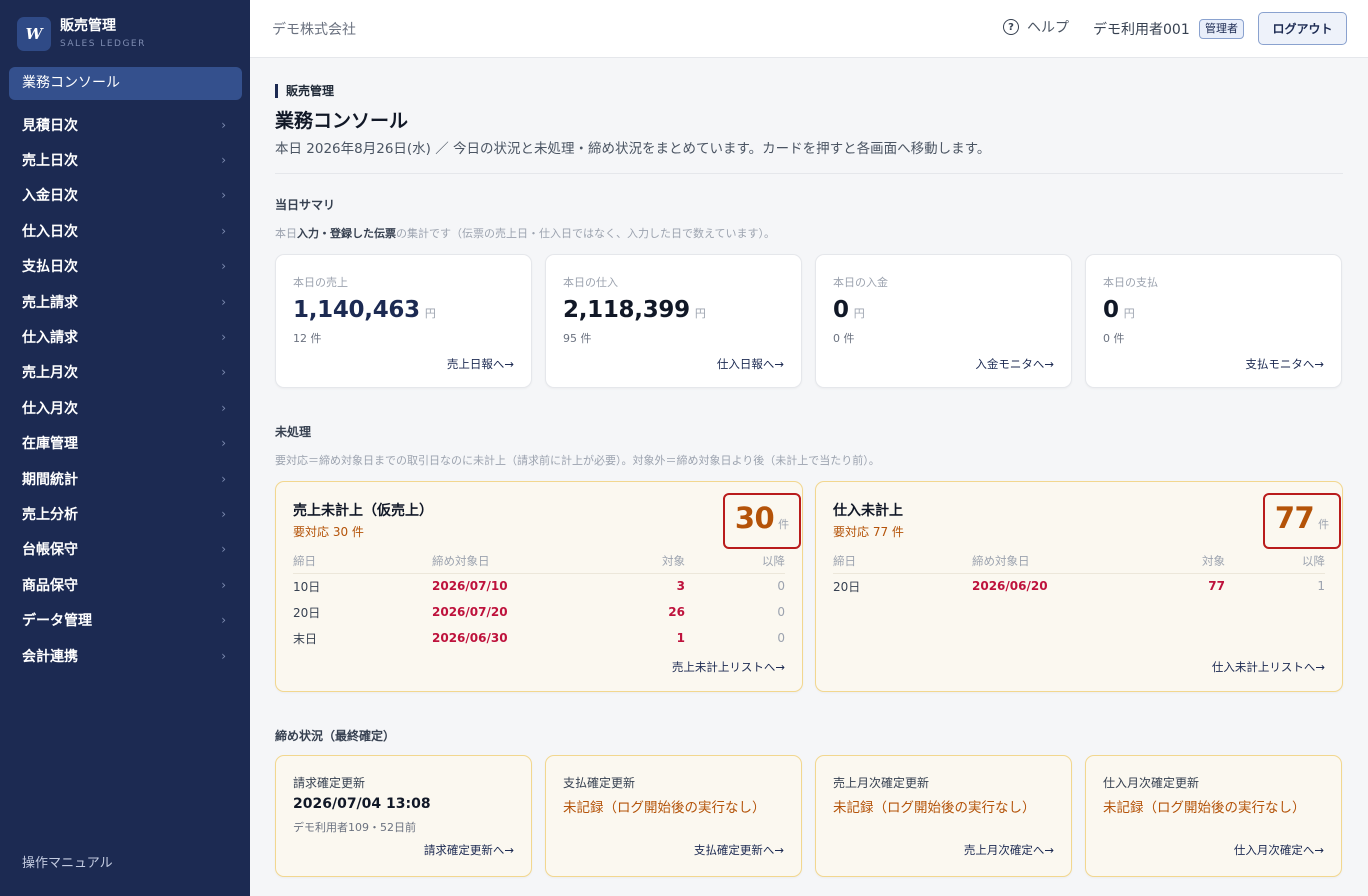 This screenshot has height=896, width=1368. I want to click on breadcrumb: 販売管理, so click(304, 91).